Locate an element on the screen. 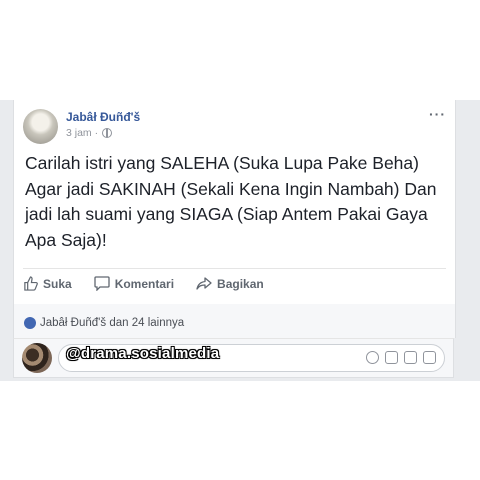 This screenshot has width=480, height=480. globe-icon is located at coordinates (107, 133).